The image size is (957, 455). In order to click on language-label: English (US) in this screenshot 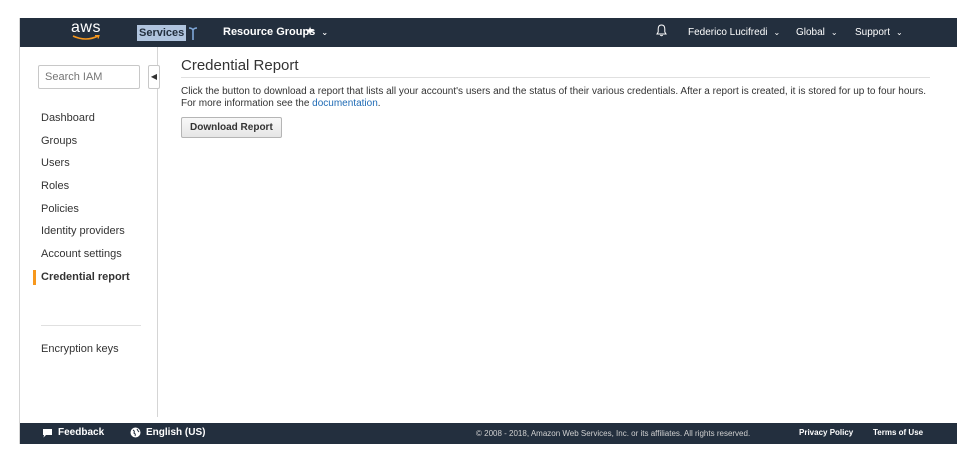, I will do `click(176, 432)`.